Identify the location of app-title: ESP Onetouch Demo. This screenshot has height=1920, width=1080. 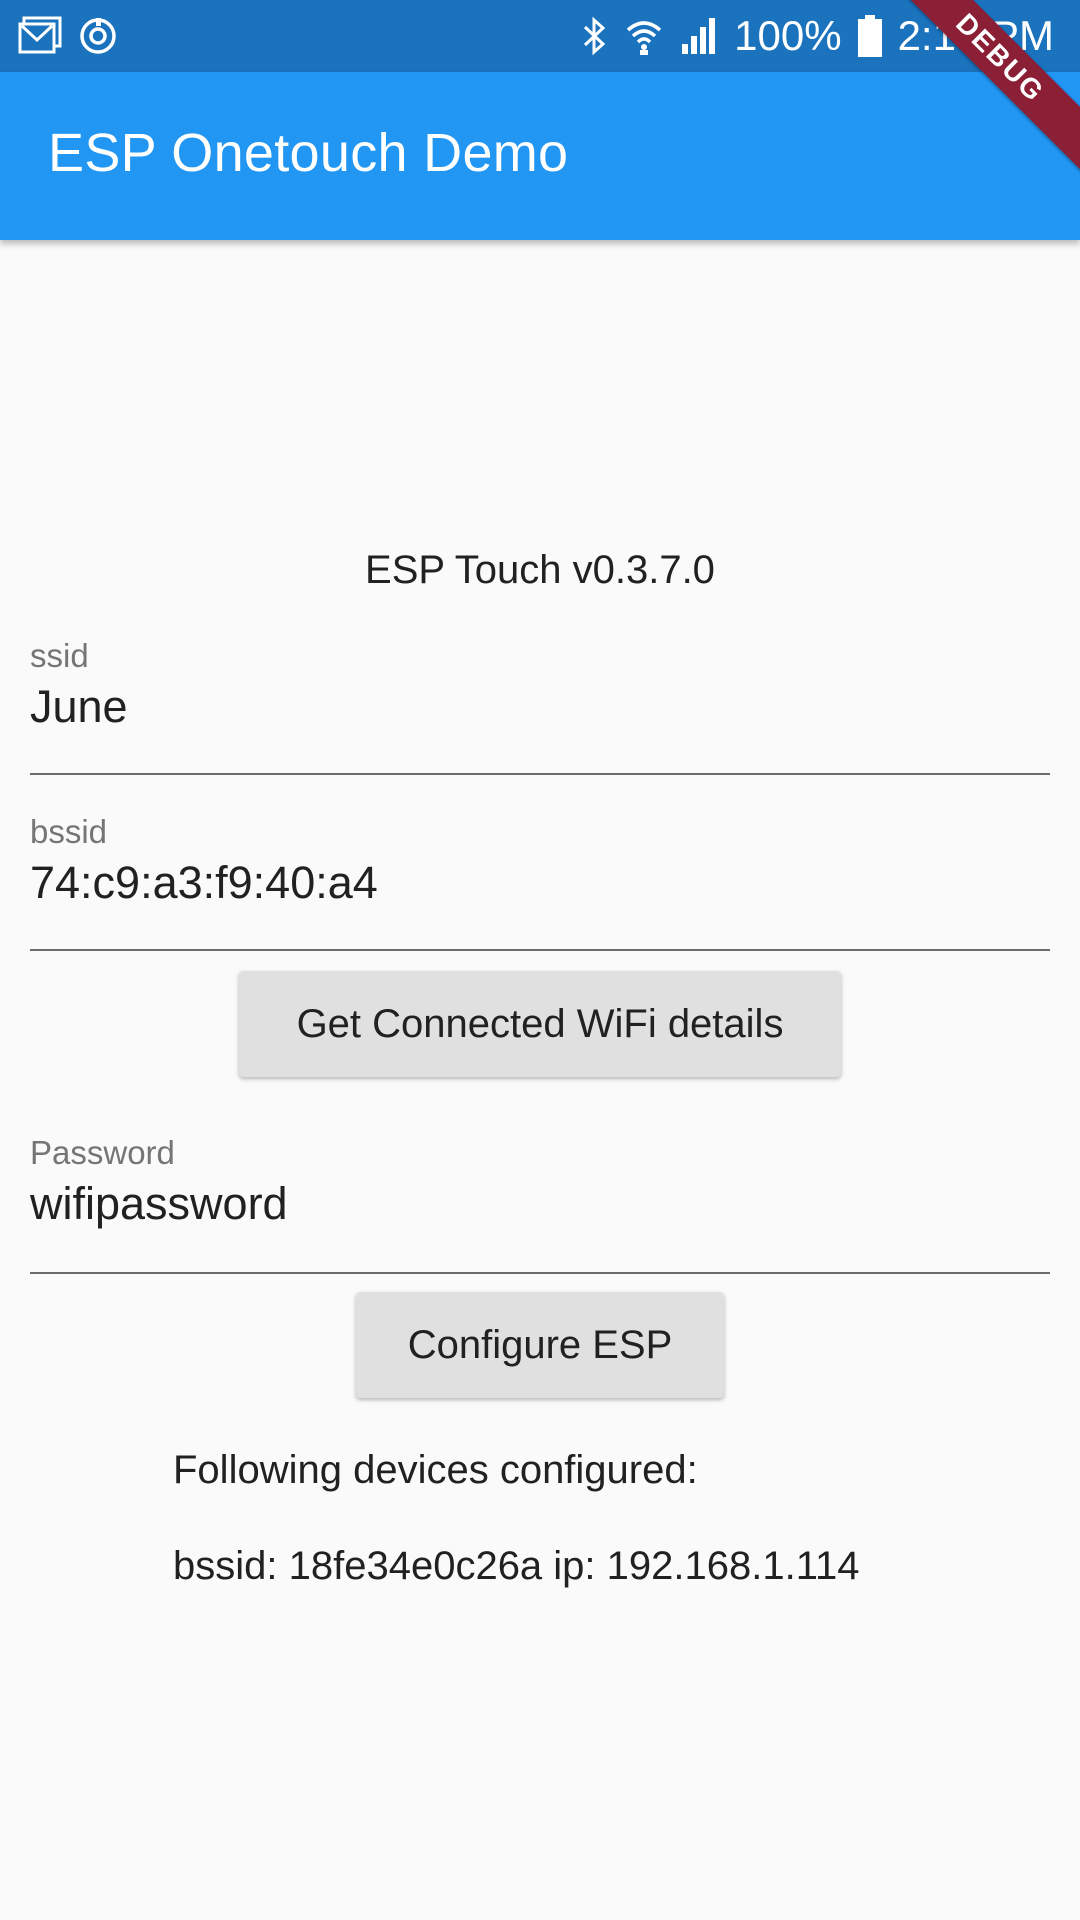
(308, 153).